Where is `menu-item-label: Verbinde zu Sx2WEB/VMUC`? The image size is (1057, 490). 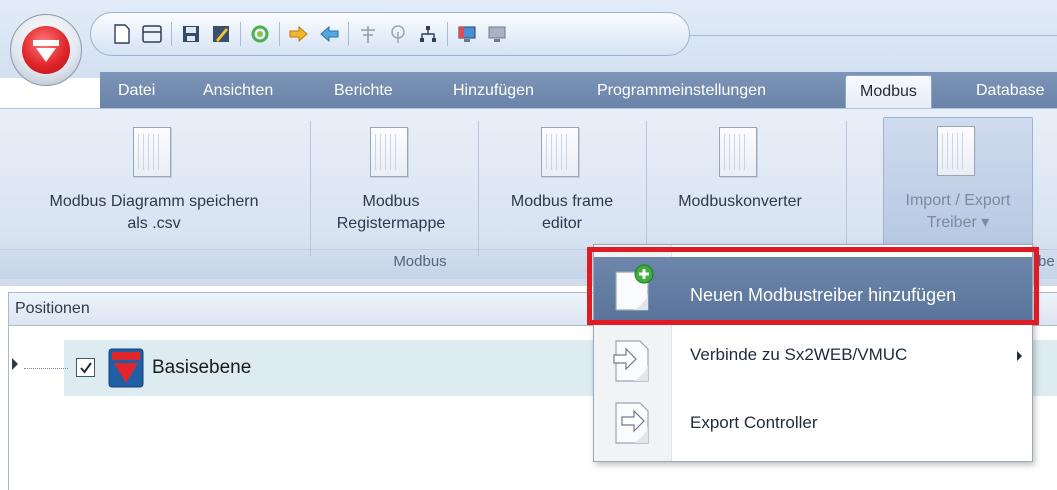
menu-item-label: Verbinde zu Sx2WEB/VMUC is located at coordinates (799, 354).